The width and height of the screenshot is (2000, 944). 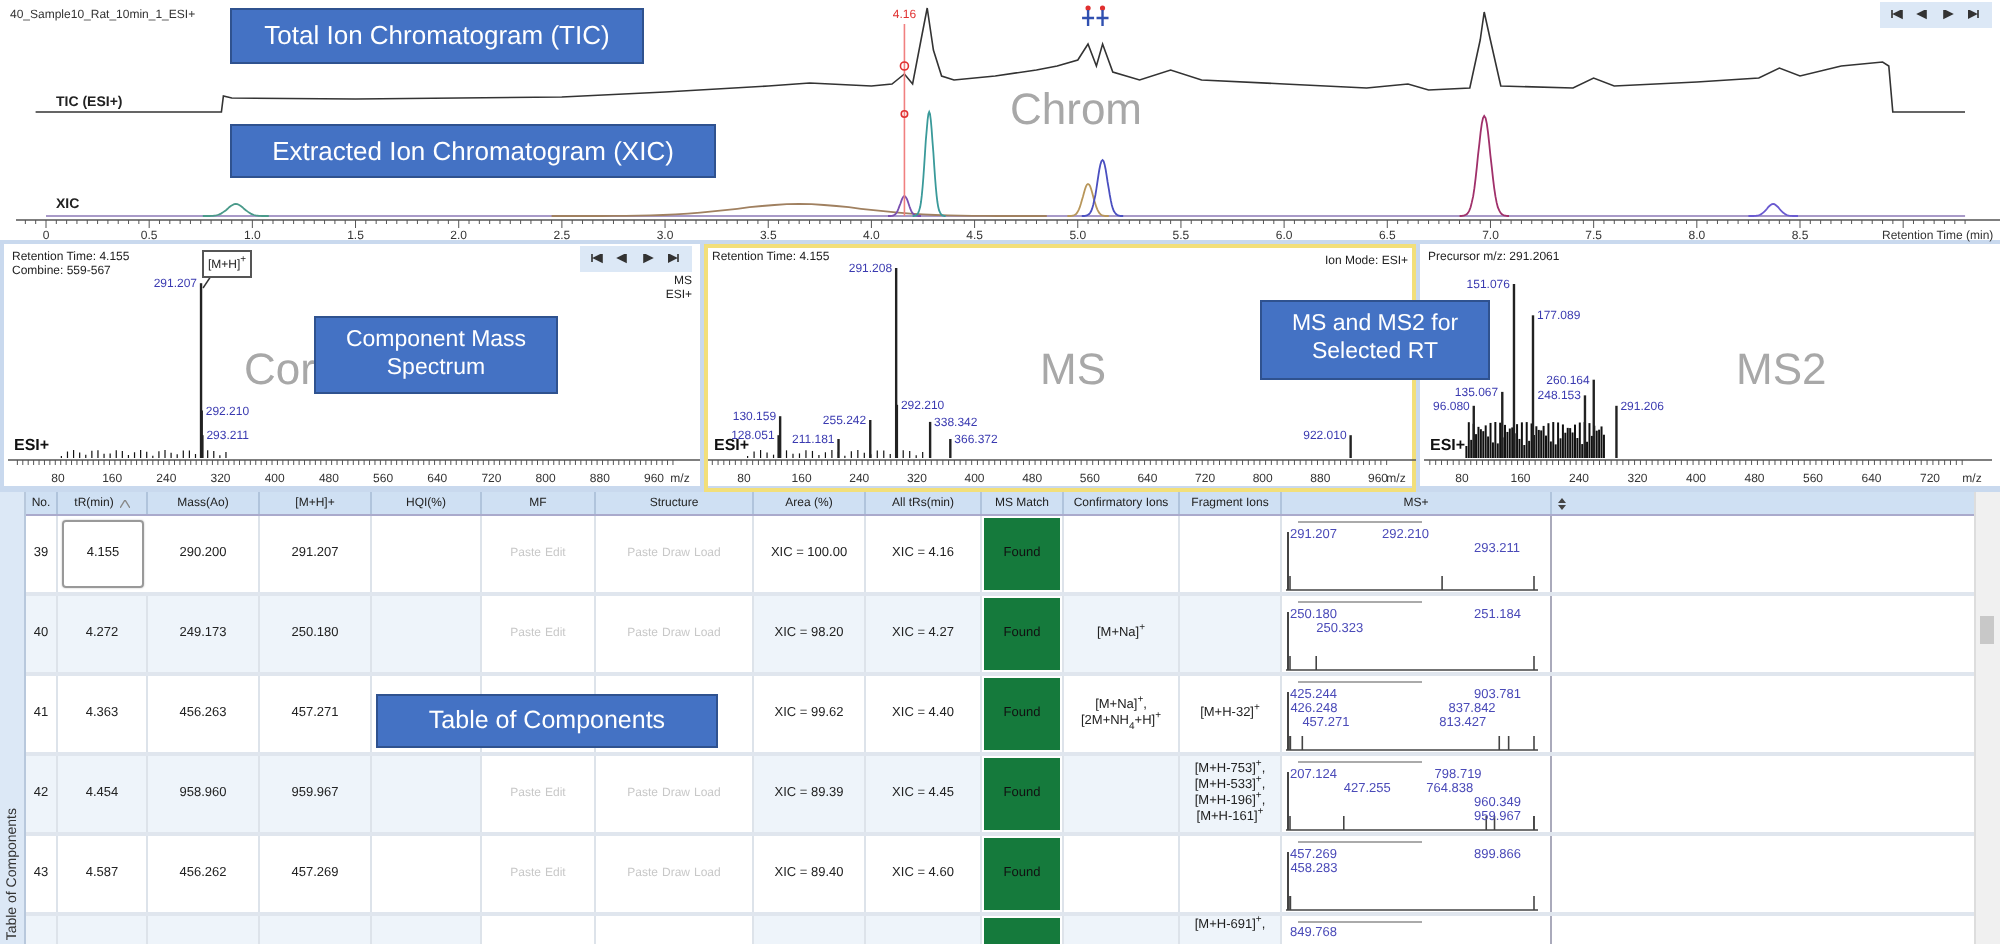 What do you see at coordinates (1562, 503) in the screenshot?
I see `column-menu-icon` at bounding box center [1562, 503].